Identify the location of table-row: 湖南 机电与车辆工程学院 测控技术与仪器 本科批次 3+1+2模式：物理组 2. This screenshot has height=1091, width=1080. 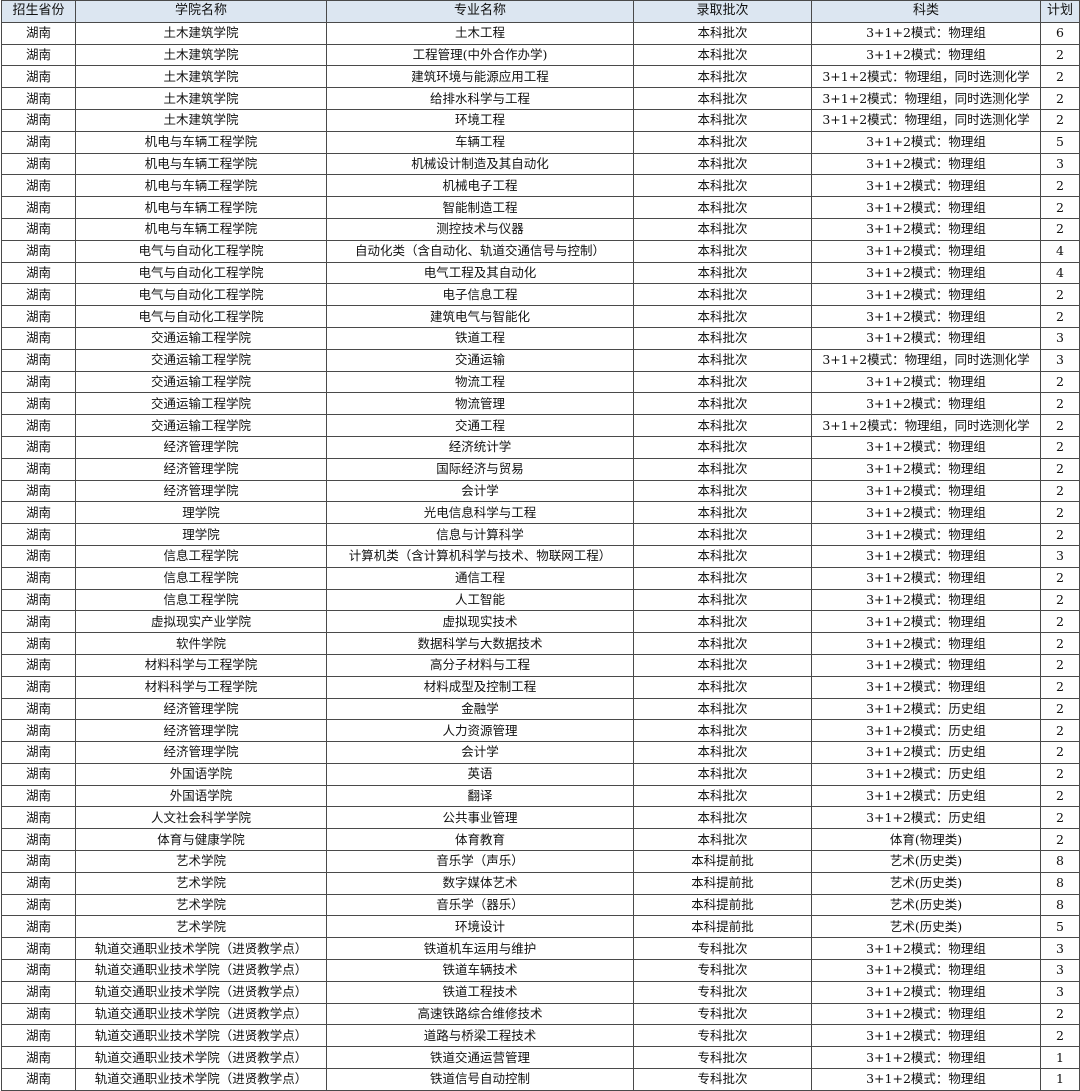
(540, 229).